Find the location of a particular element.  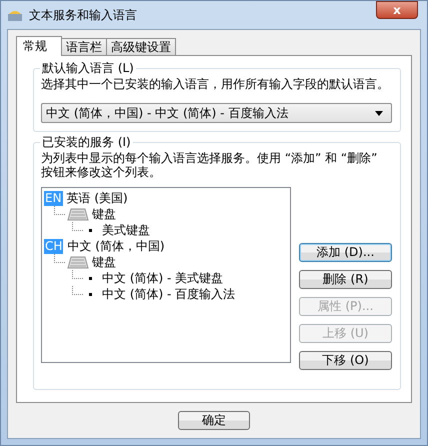

language-badge: EN is located at coordinates (53, 198).